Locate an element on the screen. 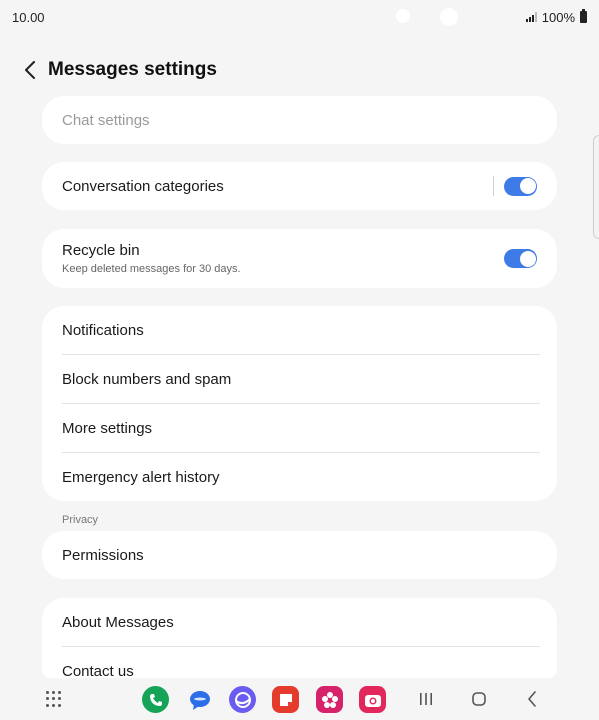 This screenshot has width=599, height=720. page-title: Messages settings is located at coordinates (132, 69).